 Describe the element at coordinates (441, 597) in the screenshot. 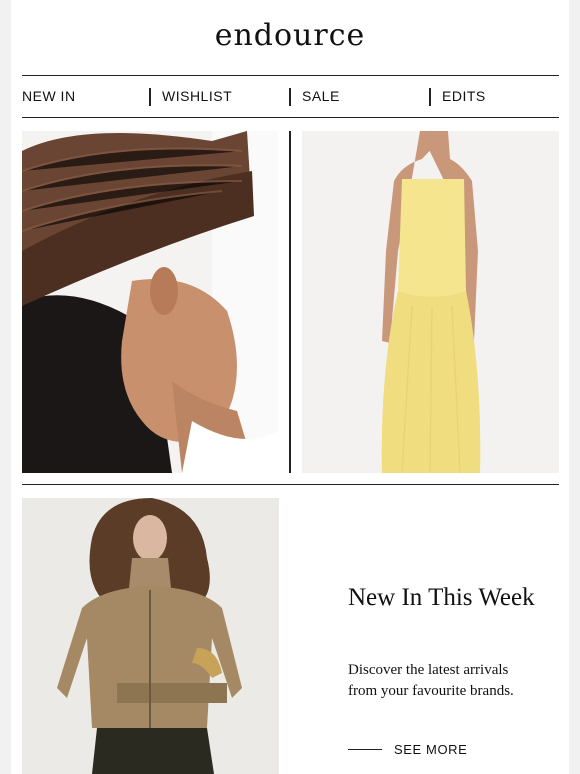

I see `promo-title: New In This Week` at that location.